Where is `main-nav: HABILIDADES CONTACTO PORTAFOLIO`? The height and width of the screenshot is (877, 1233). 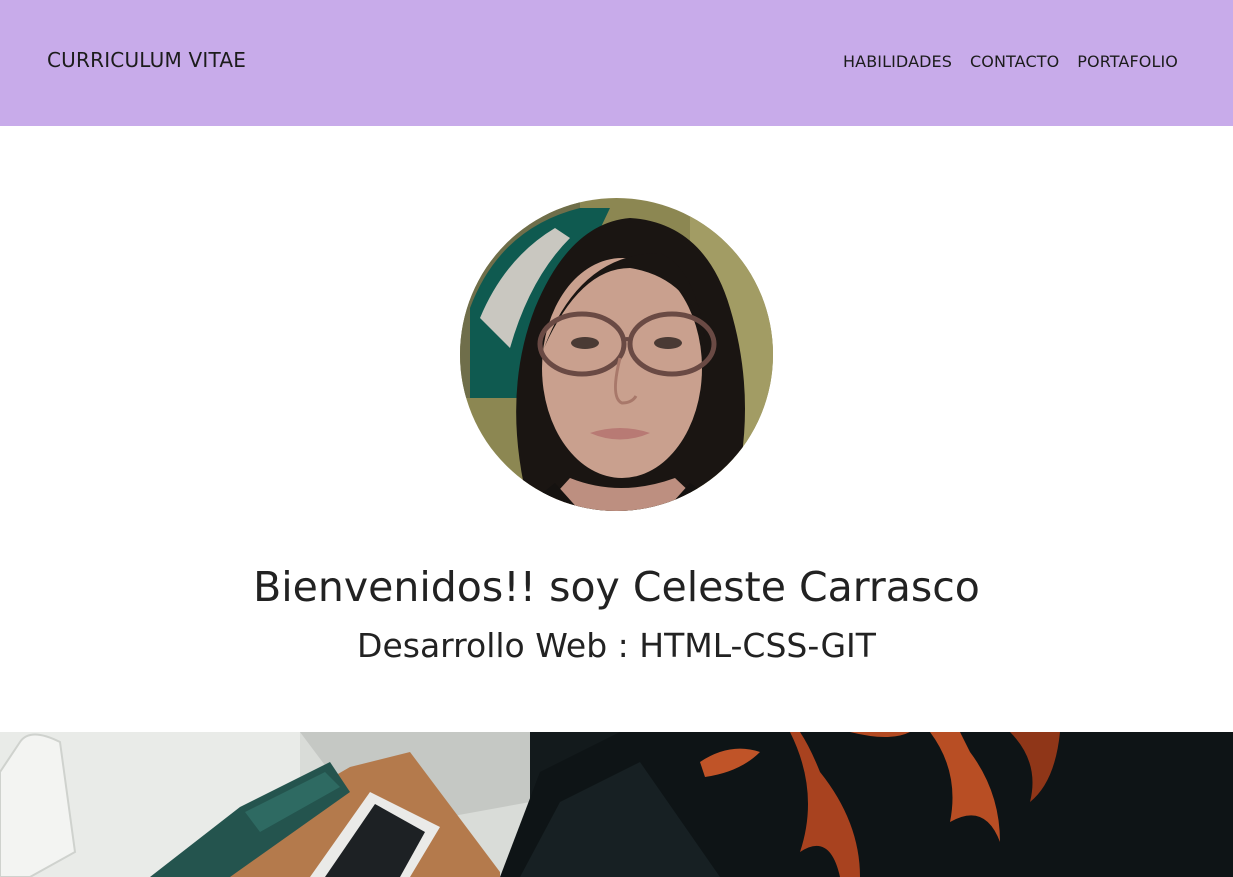 main-nav: HABILIDADES CONTACTO PORTAFOLIO is located at coordinates (1010, 61).